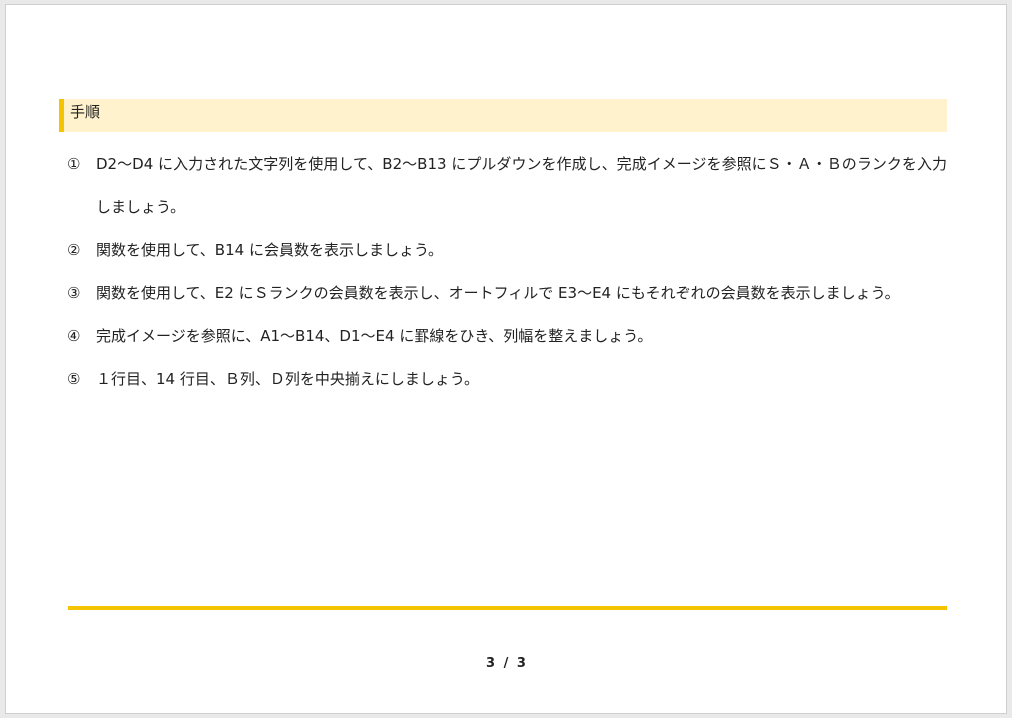 This screenshot has width=1012, height=718. Describe the element at coordinates (74, 250) in the screenshot. I see `step-number: ②` at that location.